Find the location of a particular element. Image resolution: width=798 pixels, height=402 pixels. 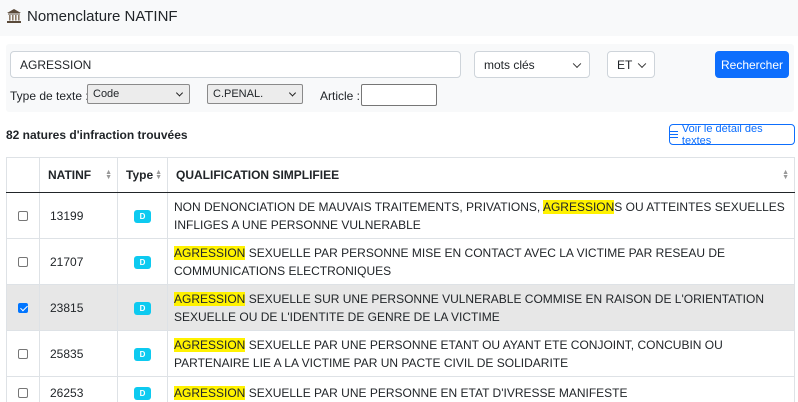

natinf-column-header: NATINF ▲ ▼ is located at coordinates (78, 175).